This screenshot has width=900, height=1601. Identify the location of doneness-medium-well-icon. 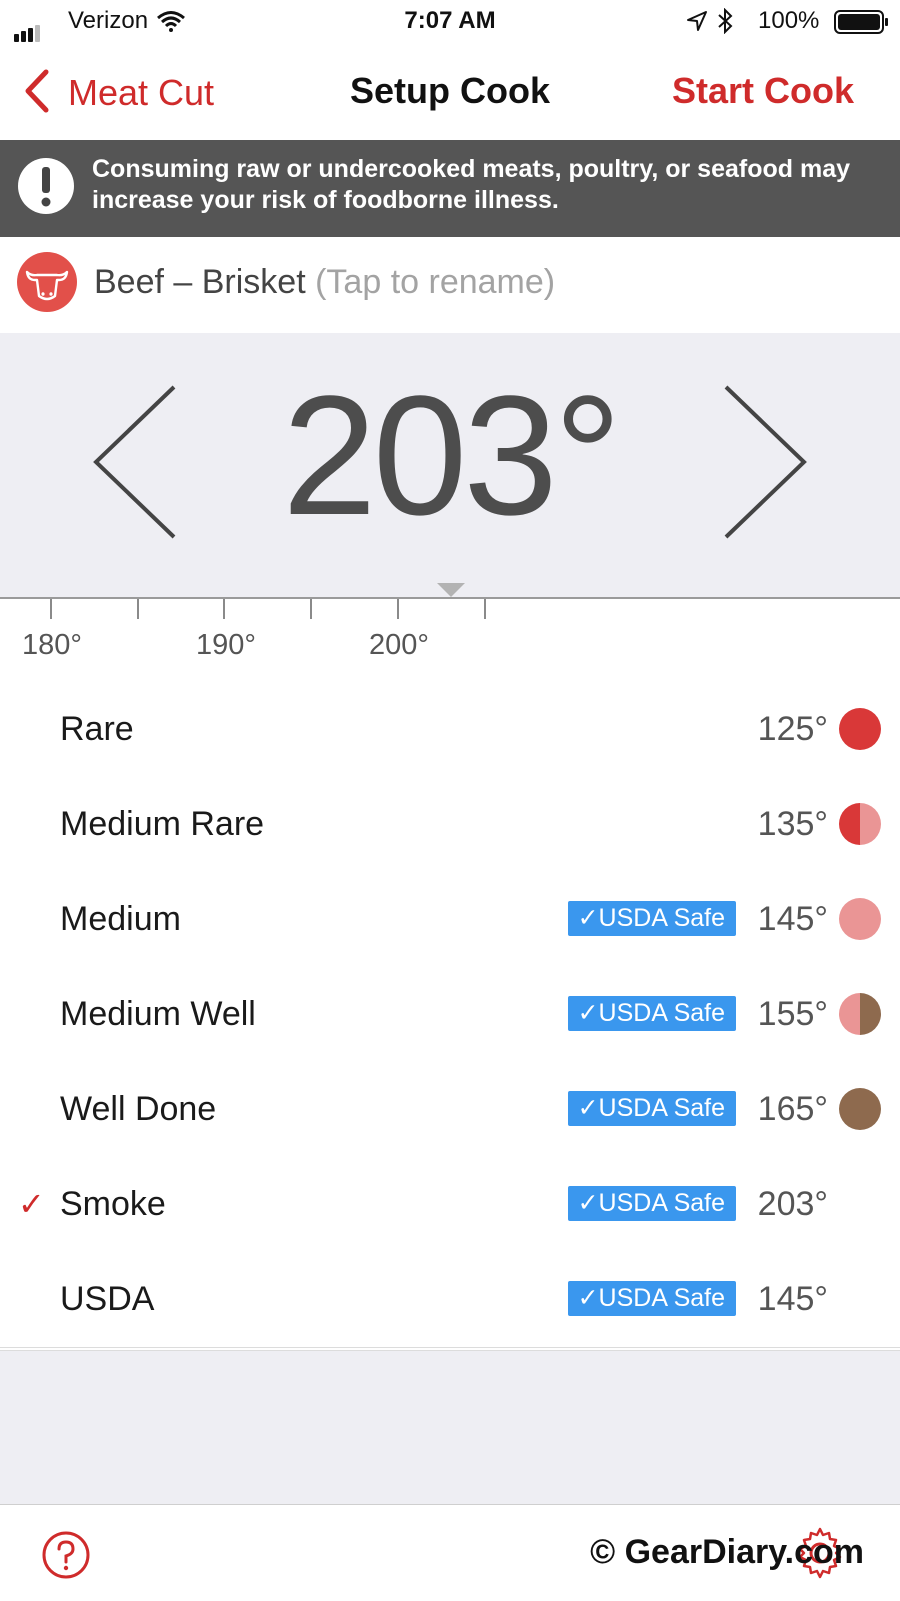
(860, 1014).